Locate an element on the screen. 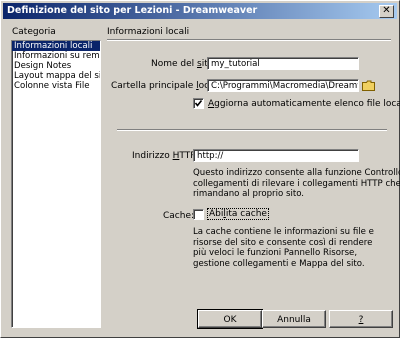 Image resolution: width=400 pixels, height=338 pixels. category-heading: Categoria is located at coordinates (34, 32).